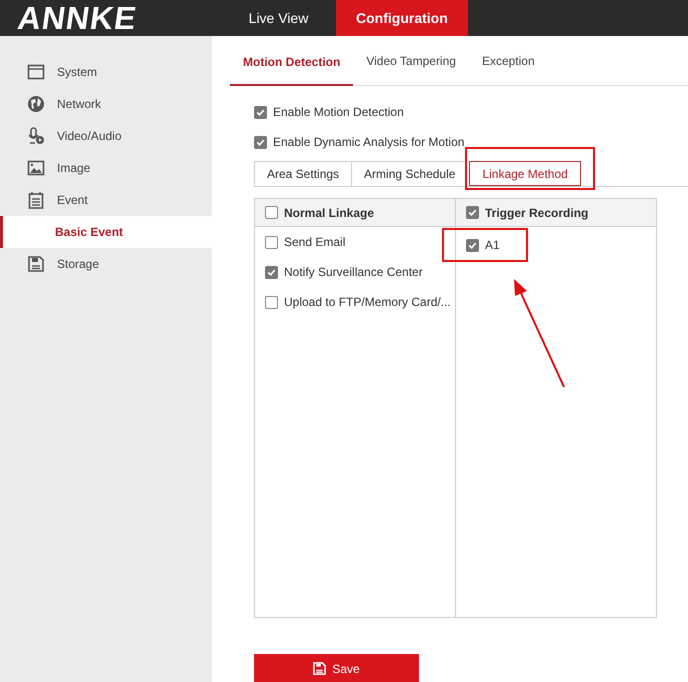 The height and width of the screenshot is (682, 688). I want to click on checkbox-label: Notify Surveillance Center, so click(353, 272).